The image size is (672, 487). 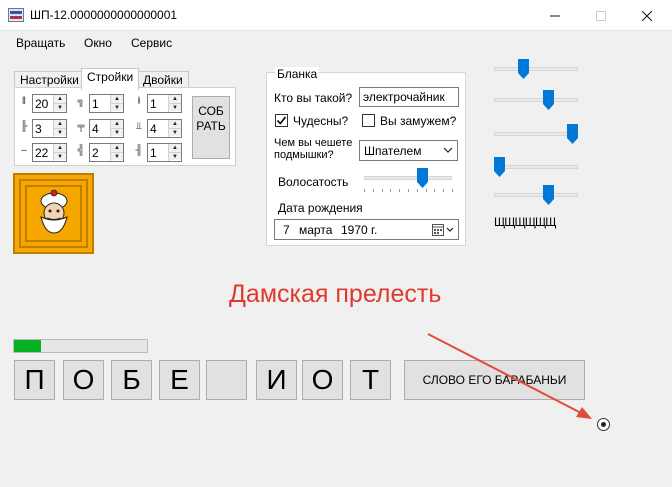 I want to click on spinner-6: 4 ▲ ▼, so click(x=164, y=128).